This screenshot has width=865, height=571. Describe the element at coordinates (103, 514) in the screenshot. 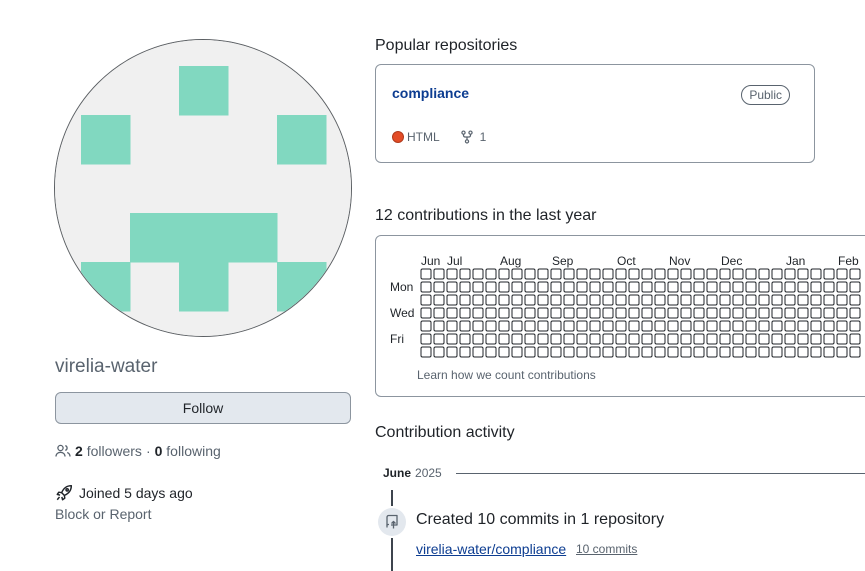

I see `block-report-link: Block or Report` at that location.